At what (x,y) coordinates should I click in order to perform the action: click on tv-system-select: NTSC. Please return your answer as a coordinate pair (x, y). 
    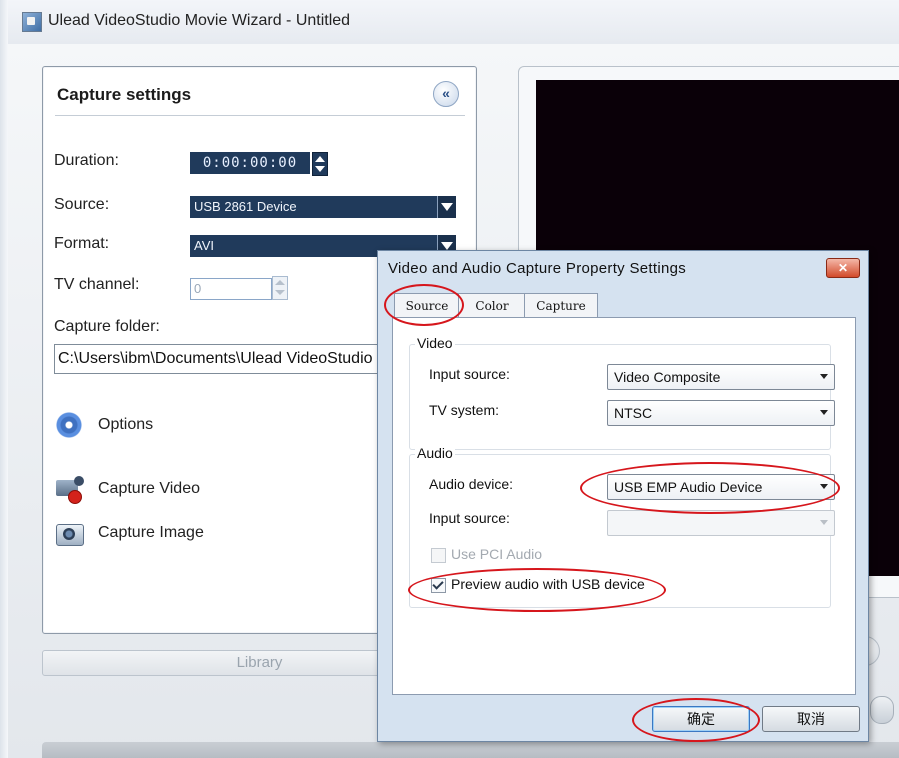
    Looking at the image, I should click on (721, 413).